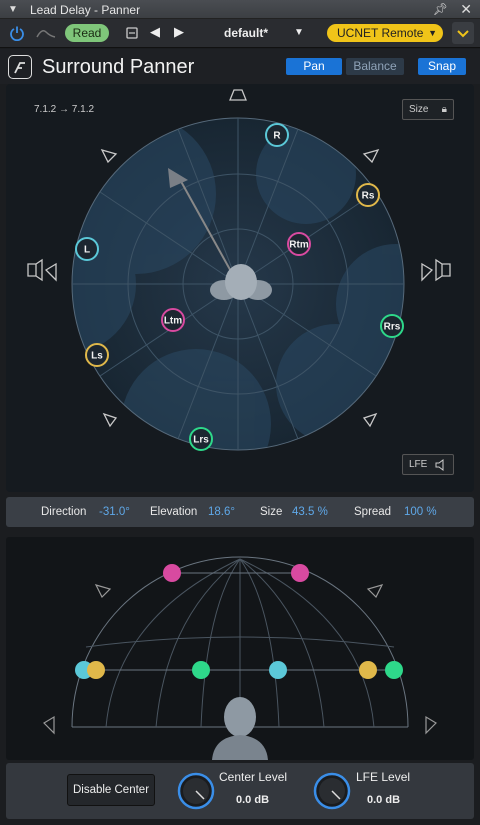  What do you see at coordinates (20, 67) in the screenshot?
I see `plugin-logo-icon` at bounding box center [20, 67].